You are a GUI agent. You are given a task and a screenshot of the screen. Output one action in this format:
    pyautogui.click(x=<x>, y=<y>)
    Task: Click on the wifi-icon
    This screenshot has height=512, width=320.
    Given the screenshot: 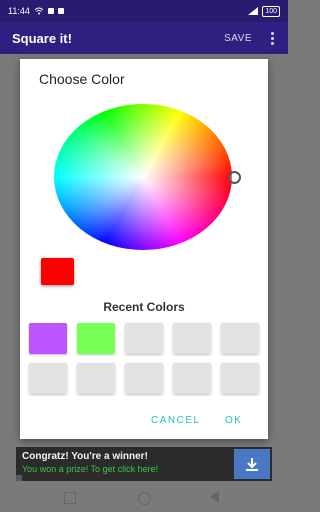 What is the action you would take?
    pyautogui.click(x=39, y=11)
    